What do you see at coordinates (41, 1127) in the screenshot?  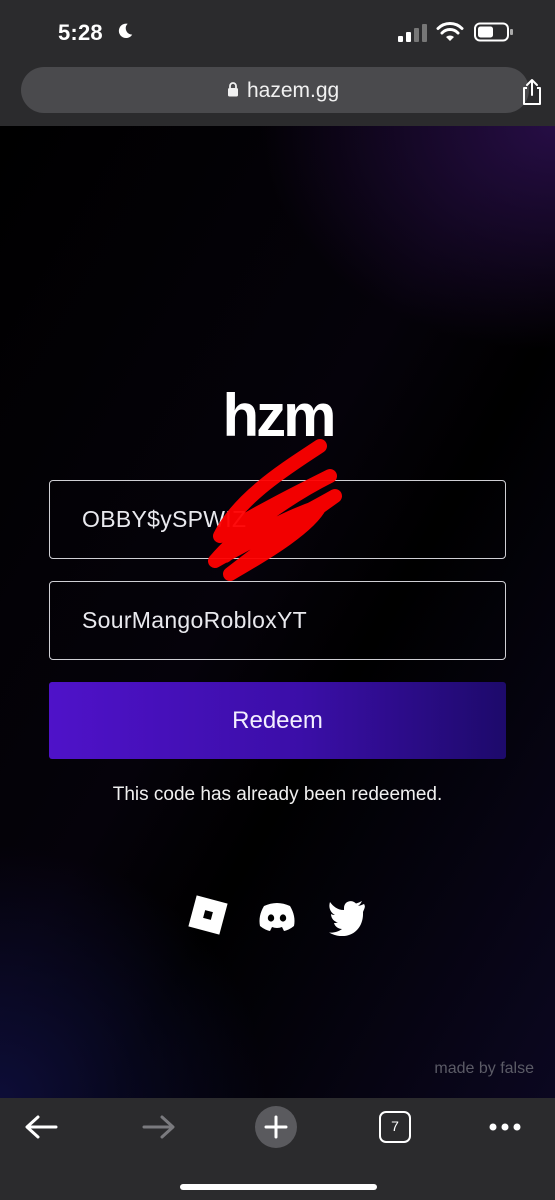 I see `back-icon` at bounding box center [41, 1127].